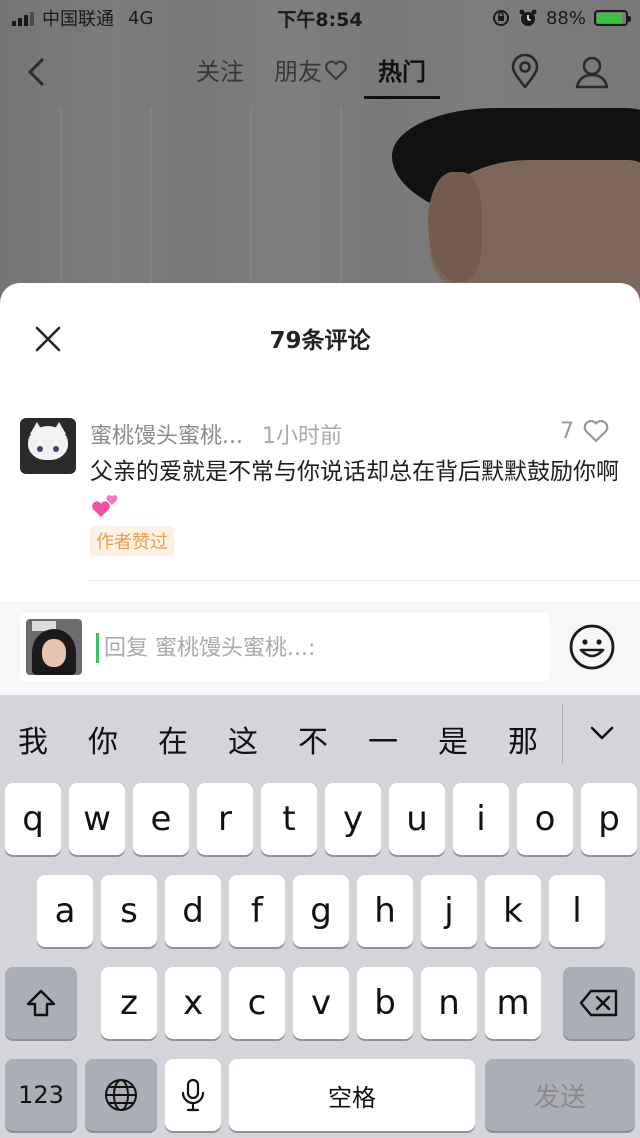 The width and height of the screenshot is (640, 1138). Describe the element at coordinates (314, 648) in the screenshot. I see `reply-input` at that location.